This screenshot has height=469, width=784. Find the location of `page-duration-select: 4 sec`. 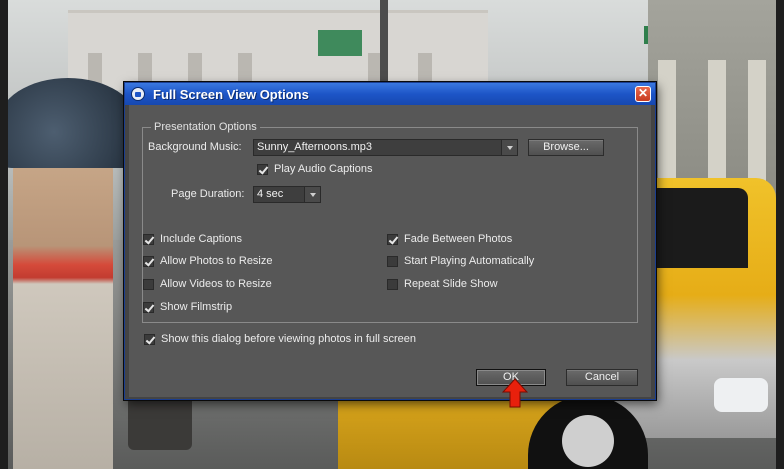

page-duration-select: 4 sec is located at coordinates (287, 194).